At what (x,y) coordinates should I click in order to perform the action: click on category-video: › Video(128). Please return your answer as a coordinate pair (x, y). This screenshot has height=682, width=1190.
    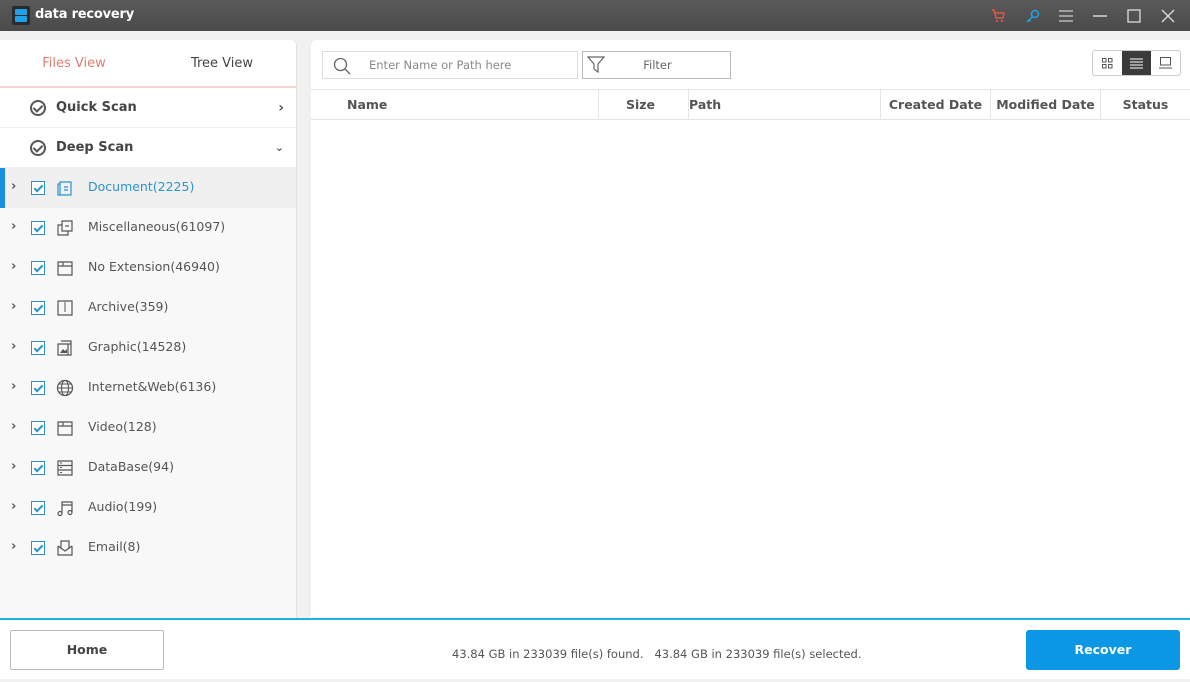
    Looking at the image, I should click on (148, 428).